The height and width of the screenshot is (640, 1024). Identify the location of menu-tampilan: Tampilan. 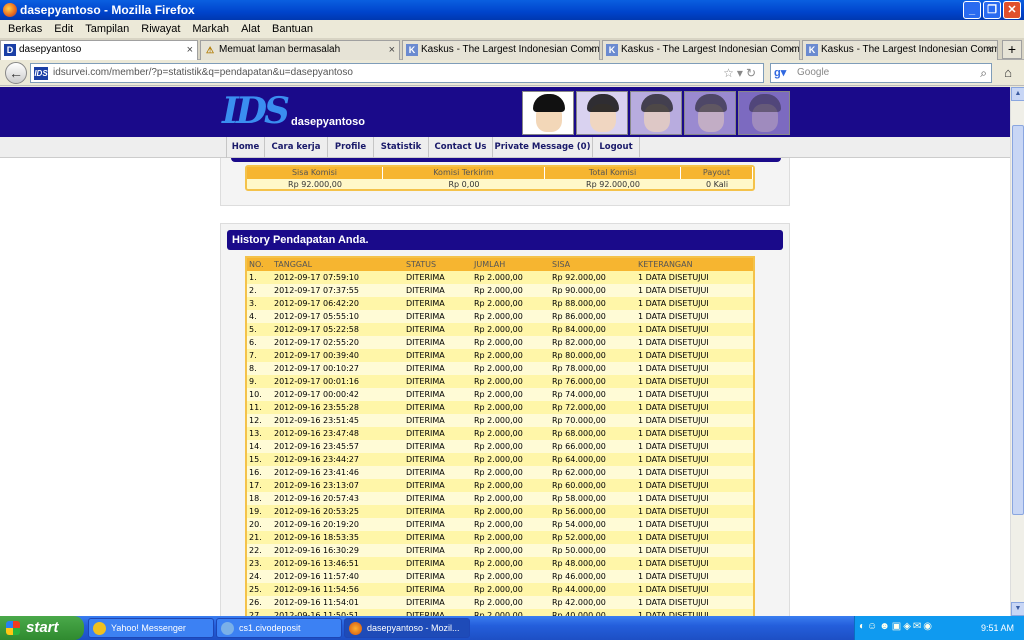
(107, 29).